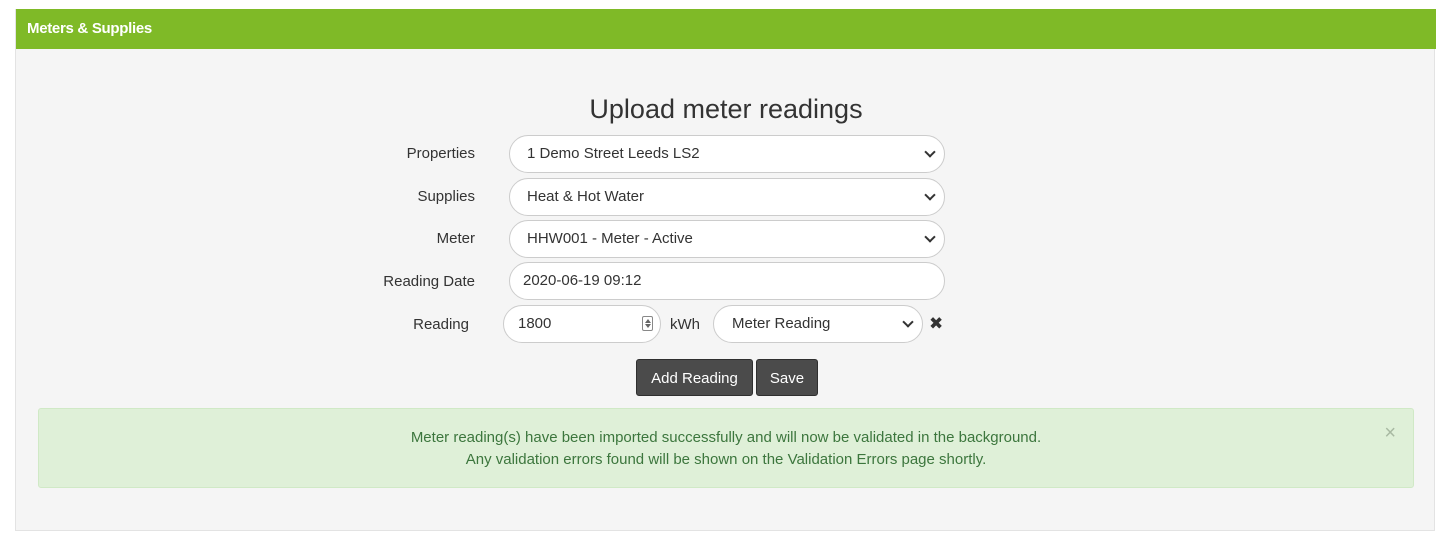  I want to click on supplies-label: Supplies, so click(446, 196).